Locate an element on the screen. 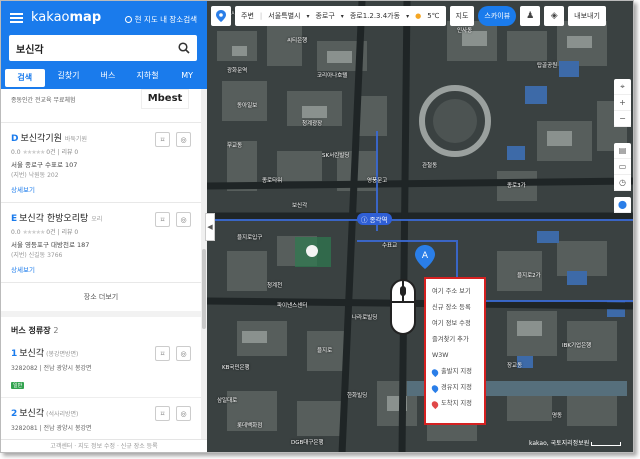  map-label: 인사동 is located at coordinates (465, 31).